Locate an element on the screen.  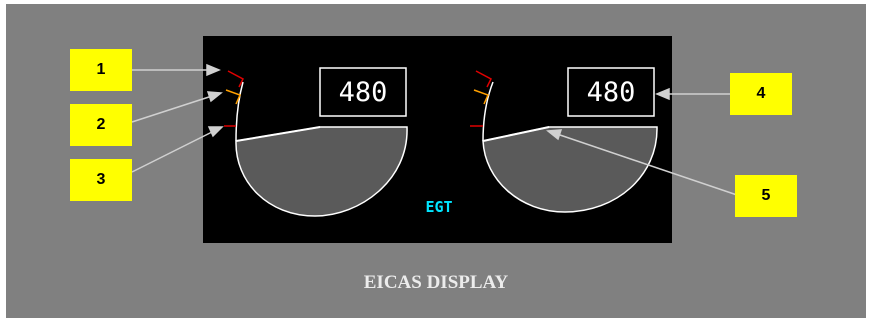
callout-2-label: 2 is located at coordinates (101, 124).